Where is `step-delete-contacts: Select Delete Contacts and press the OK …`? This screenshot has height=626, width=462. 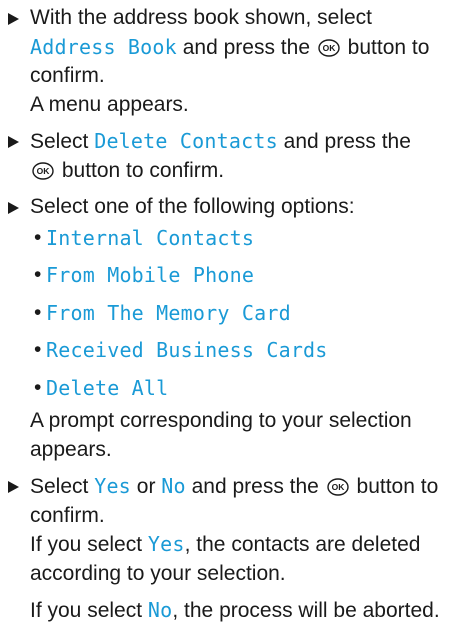
step-delete-contacts: Select Delete Contacts and press the OK … is located at coordinates (231, 156).